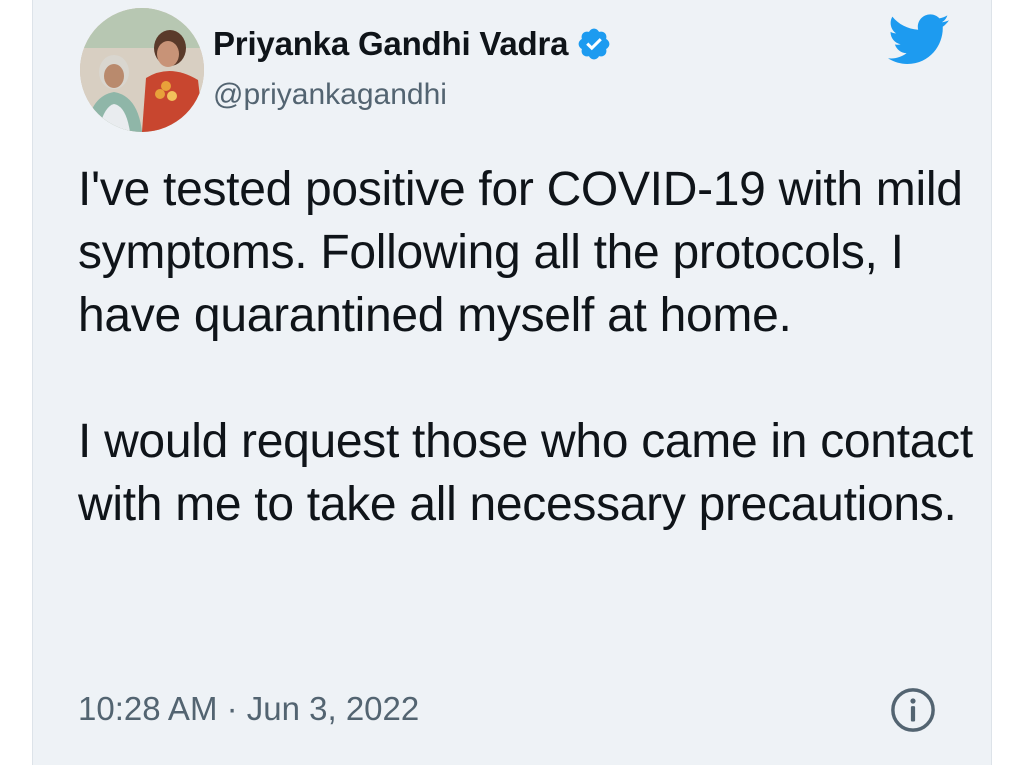 The width and height of the screenshot is (1024, 765). Describe the element at coordinates (412, 95) in the screenshot. I see `author-handle: @priyankagandhi` at that location.